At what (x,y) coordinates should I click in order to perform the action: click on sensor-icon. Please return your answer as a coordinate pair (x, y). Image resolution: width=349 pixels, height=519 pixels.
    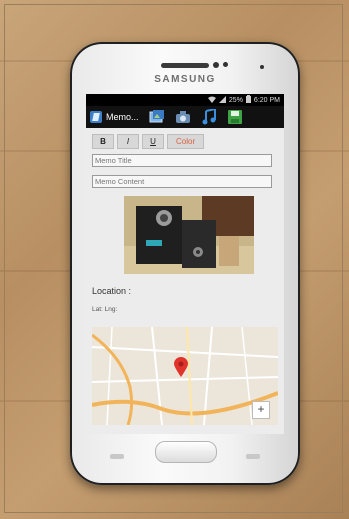
    Looking at the image, I should click on (225, 64).